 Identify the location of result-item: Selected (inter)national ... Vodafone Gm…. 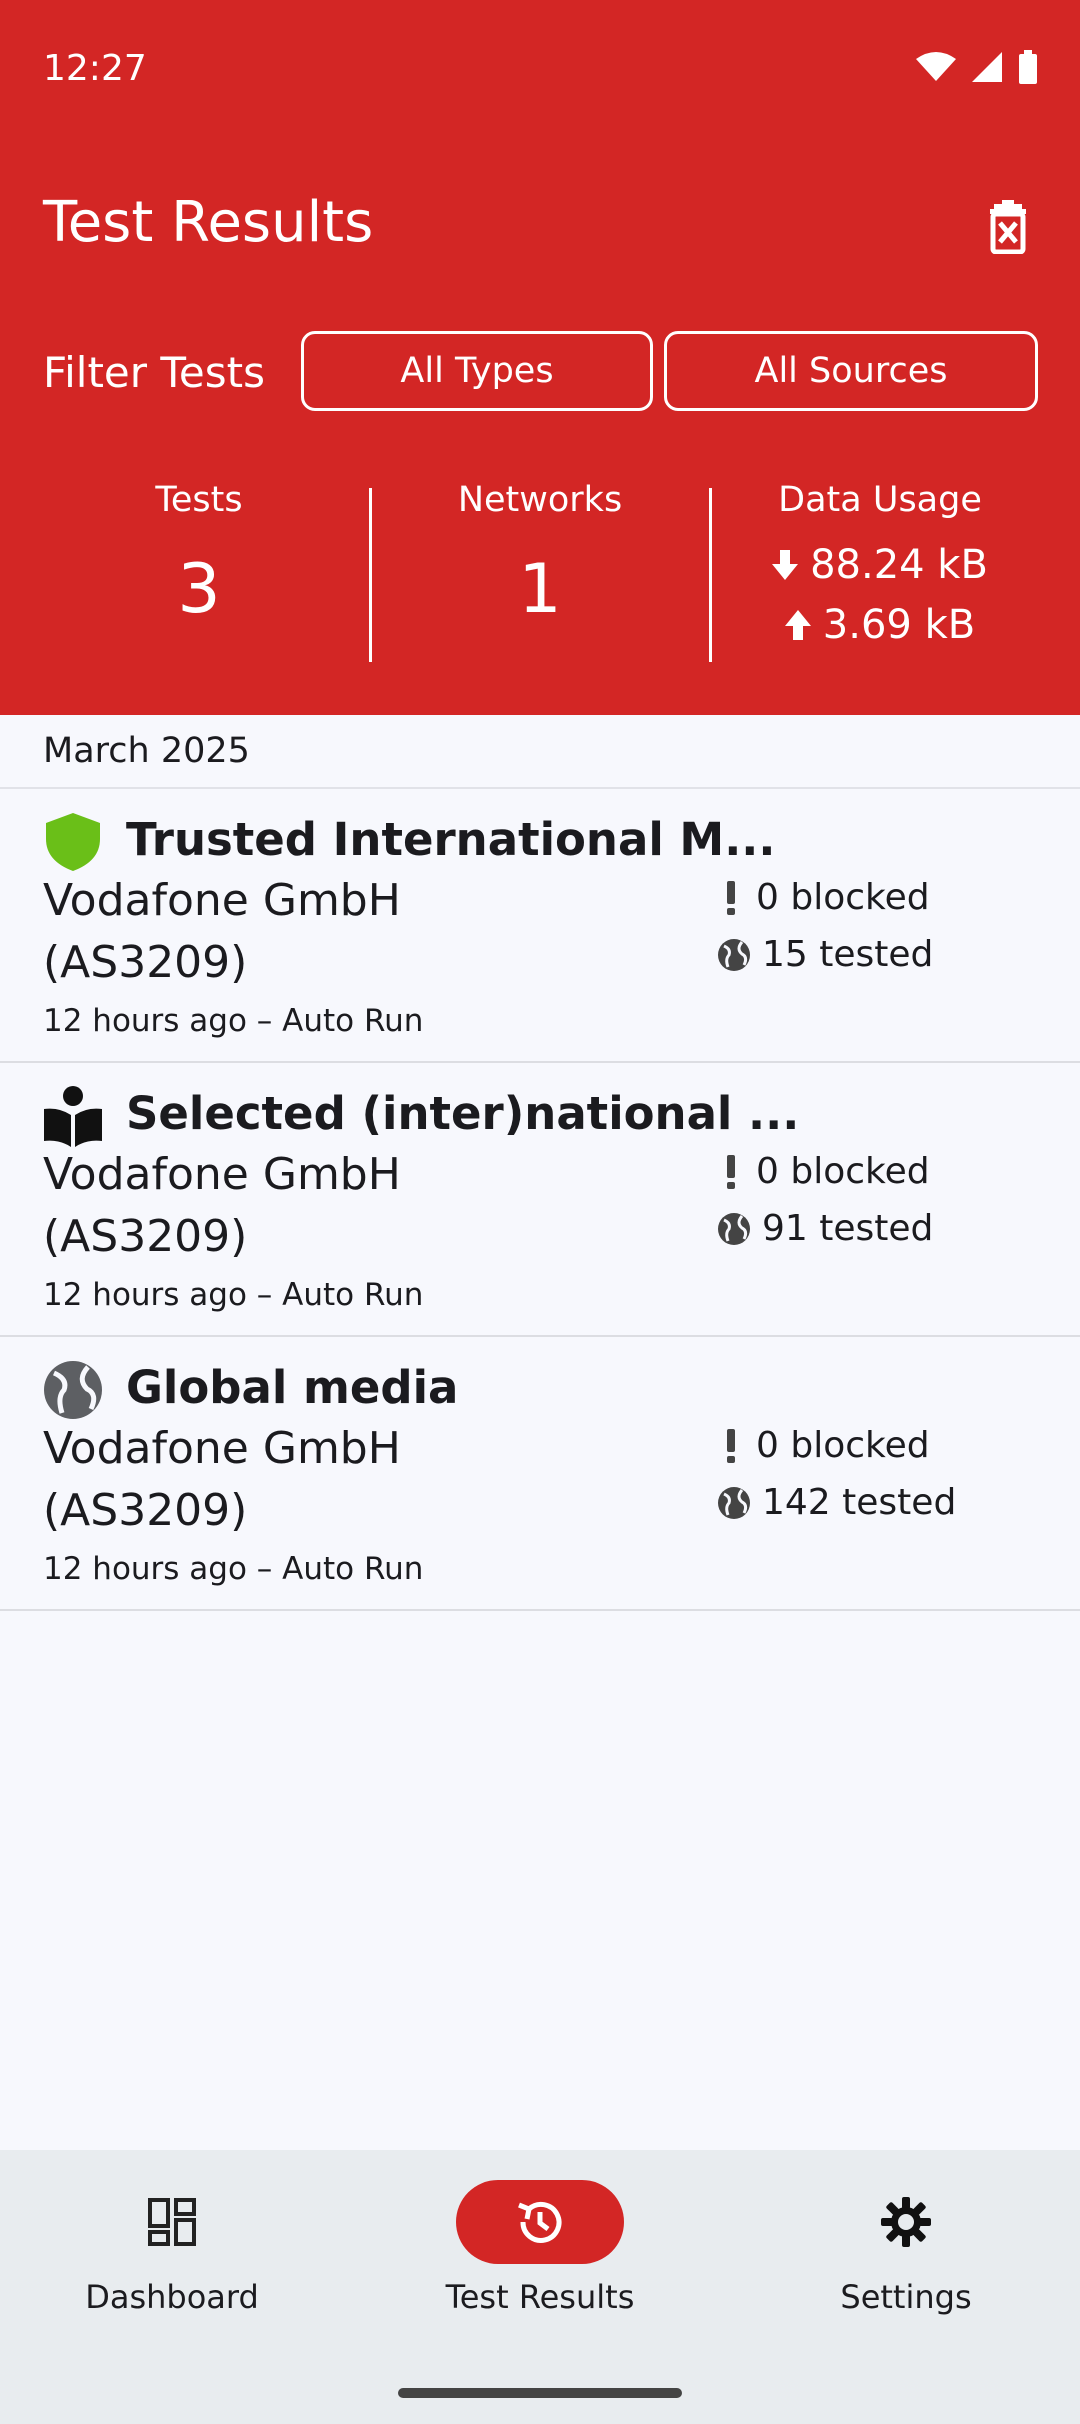
(540, 1200).